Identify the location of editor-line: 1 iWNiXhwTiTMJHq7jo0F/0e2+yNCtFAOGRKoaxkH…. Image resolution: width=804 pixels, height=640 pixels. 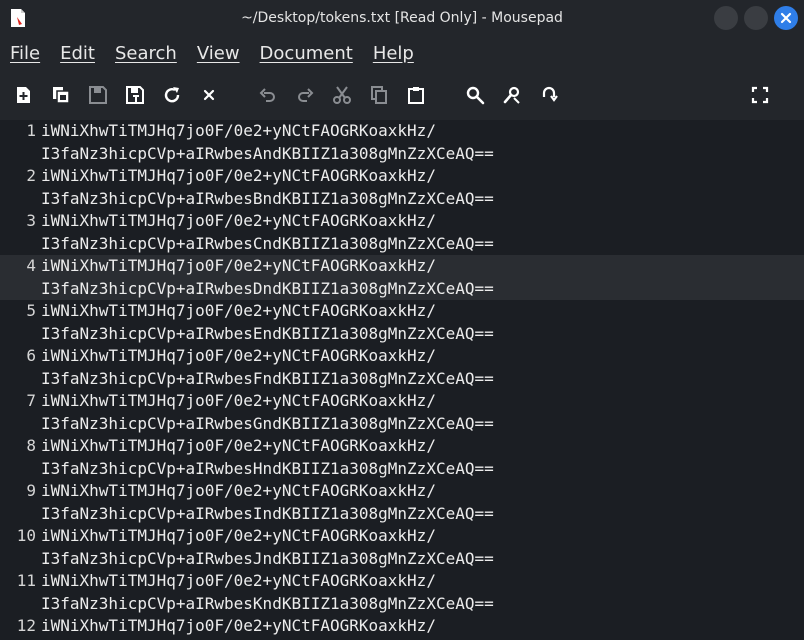
(402, 131).